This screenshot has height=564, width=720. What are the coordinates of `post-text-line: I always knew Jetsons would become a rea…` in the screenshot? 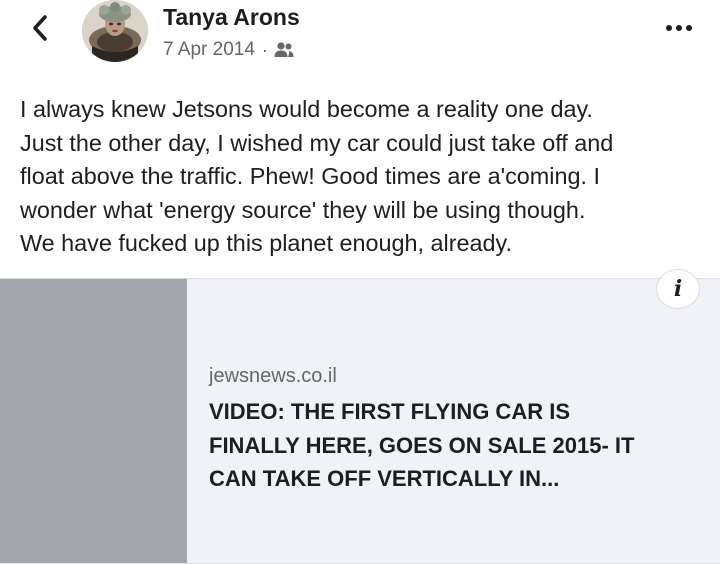 It's located at (306, 109).